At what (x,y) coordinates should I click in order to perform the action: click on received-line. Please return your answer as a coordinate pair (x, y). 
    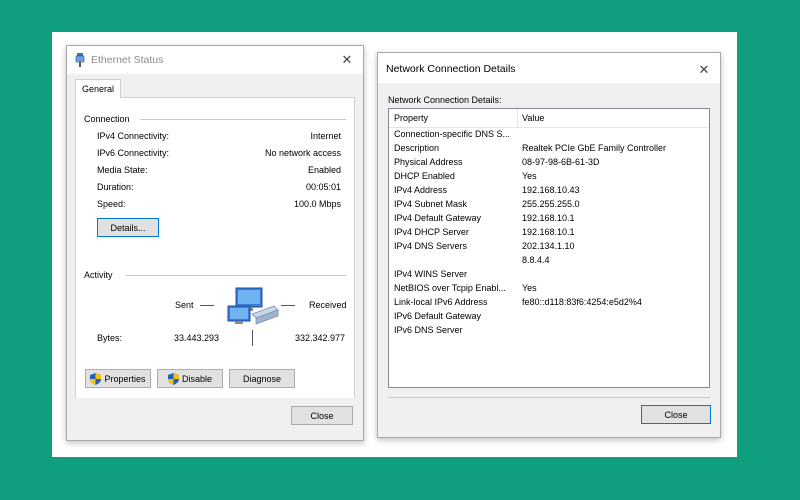
    Looking at the image, I should click on (288, 305).